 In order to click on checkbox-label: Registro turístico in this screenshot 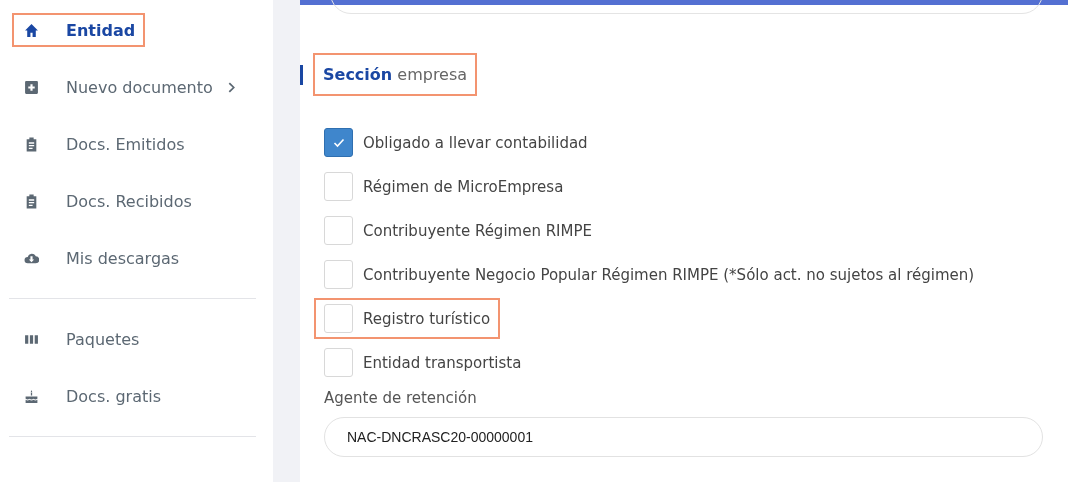, I will do `click(427, 318)`.